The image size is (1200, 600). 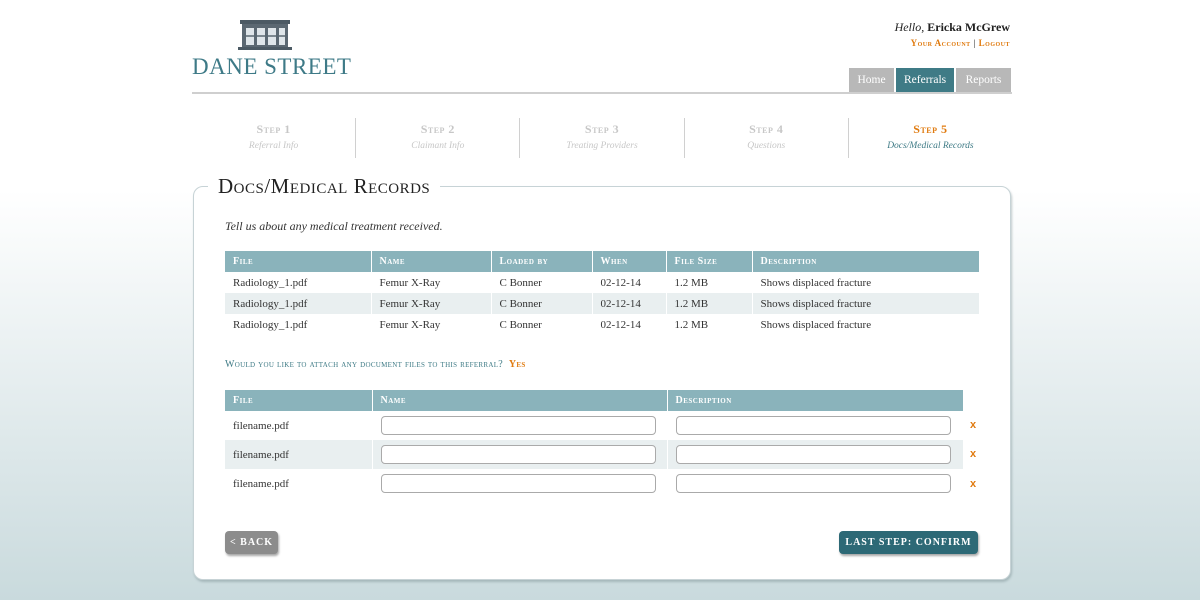 I want to click on col-when: When, so click(x=628, y=261).